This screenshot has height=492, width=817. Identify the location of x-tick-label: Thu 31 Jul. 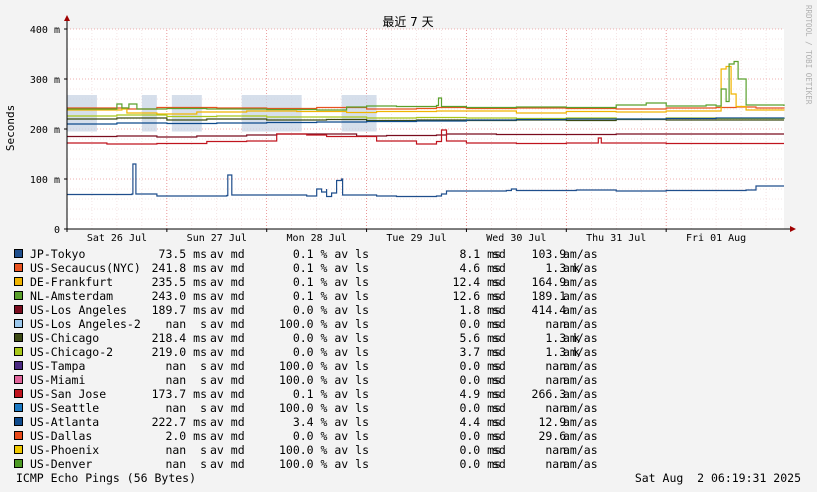
(616, 238).